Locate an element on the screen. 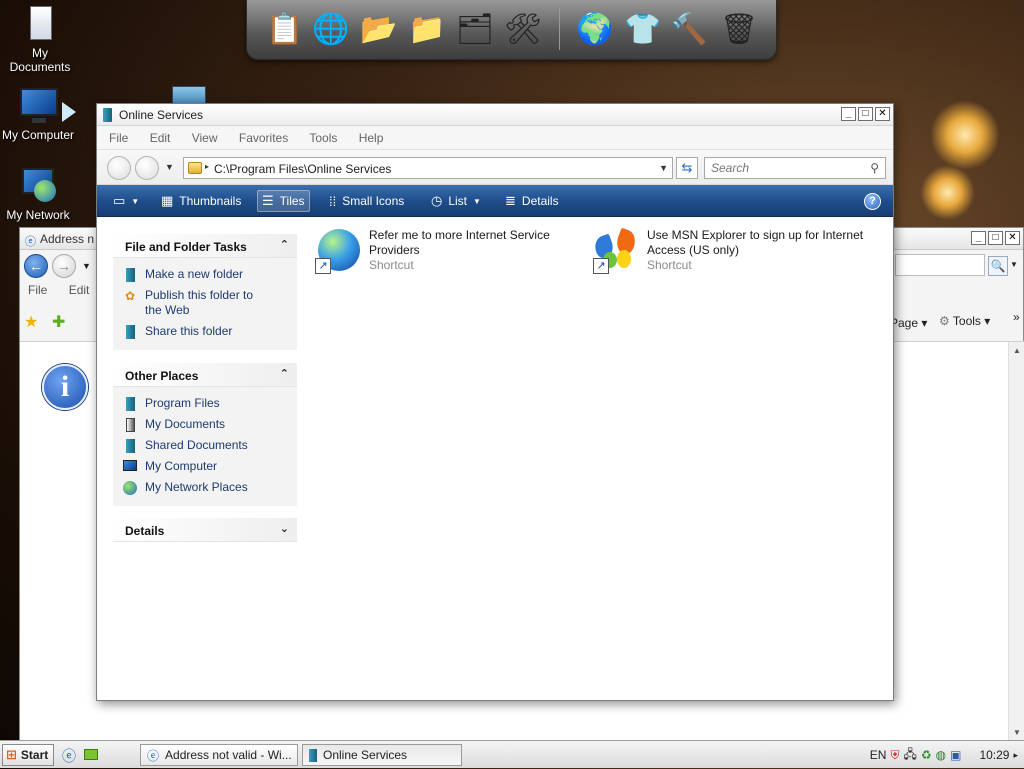 This screenshot has width=1024, height=769. small-icons-button: ⁞⁞ Small Icons is located at coordinates (366, 201).